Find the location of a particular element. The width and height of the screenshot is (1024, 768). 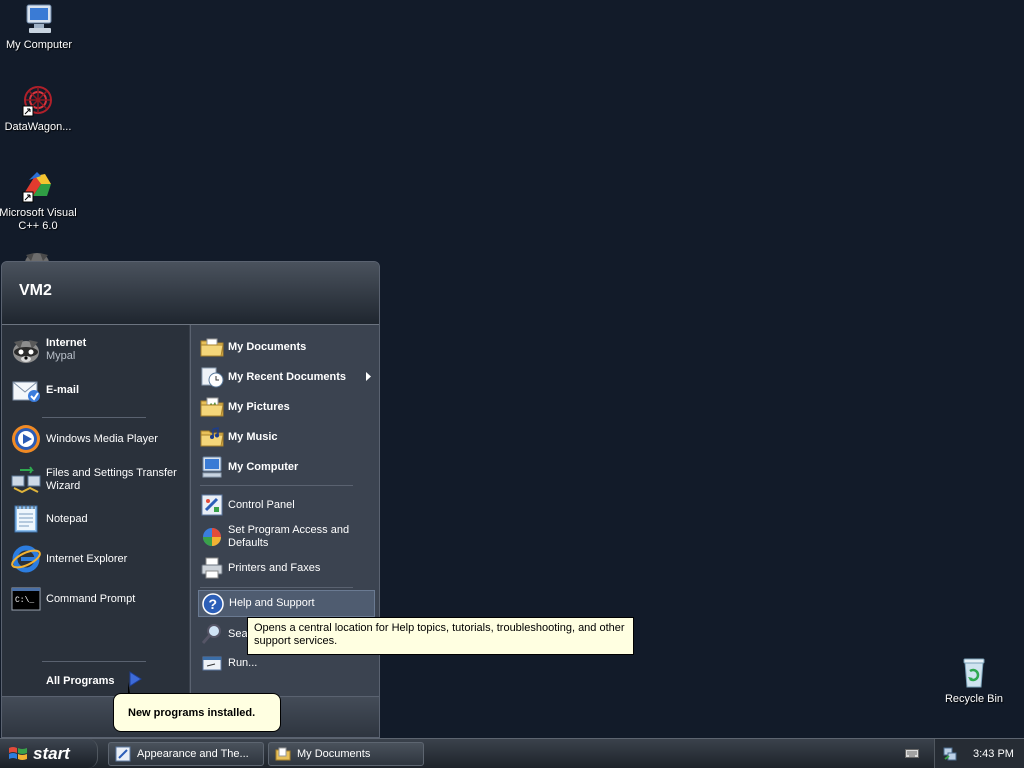

recycle-bin-icon is located at coordinates (974, 673).